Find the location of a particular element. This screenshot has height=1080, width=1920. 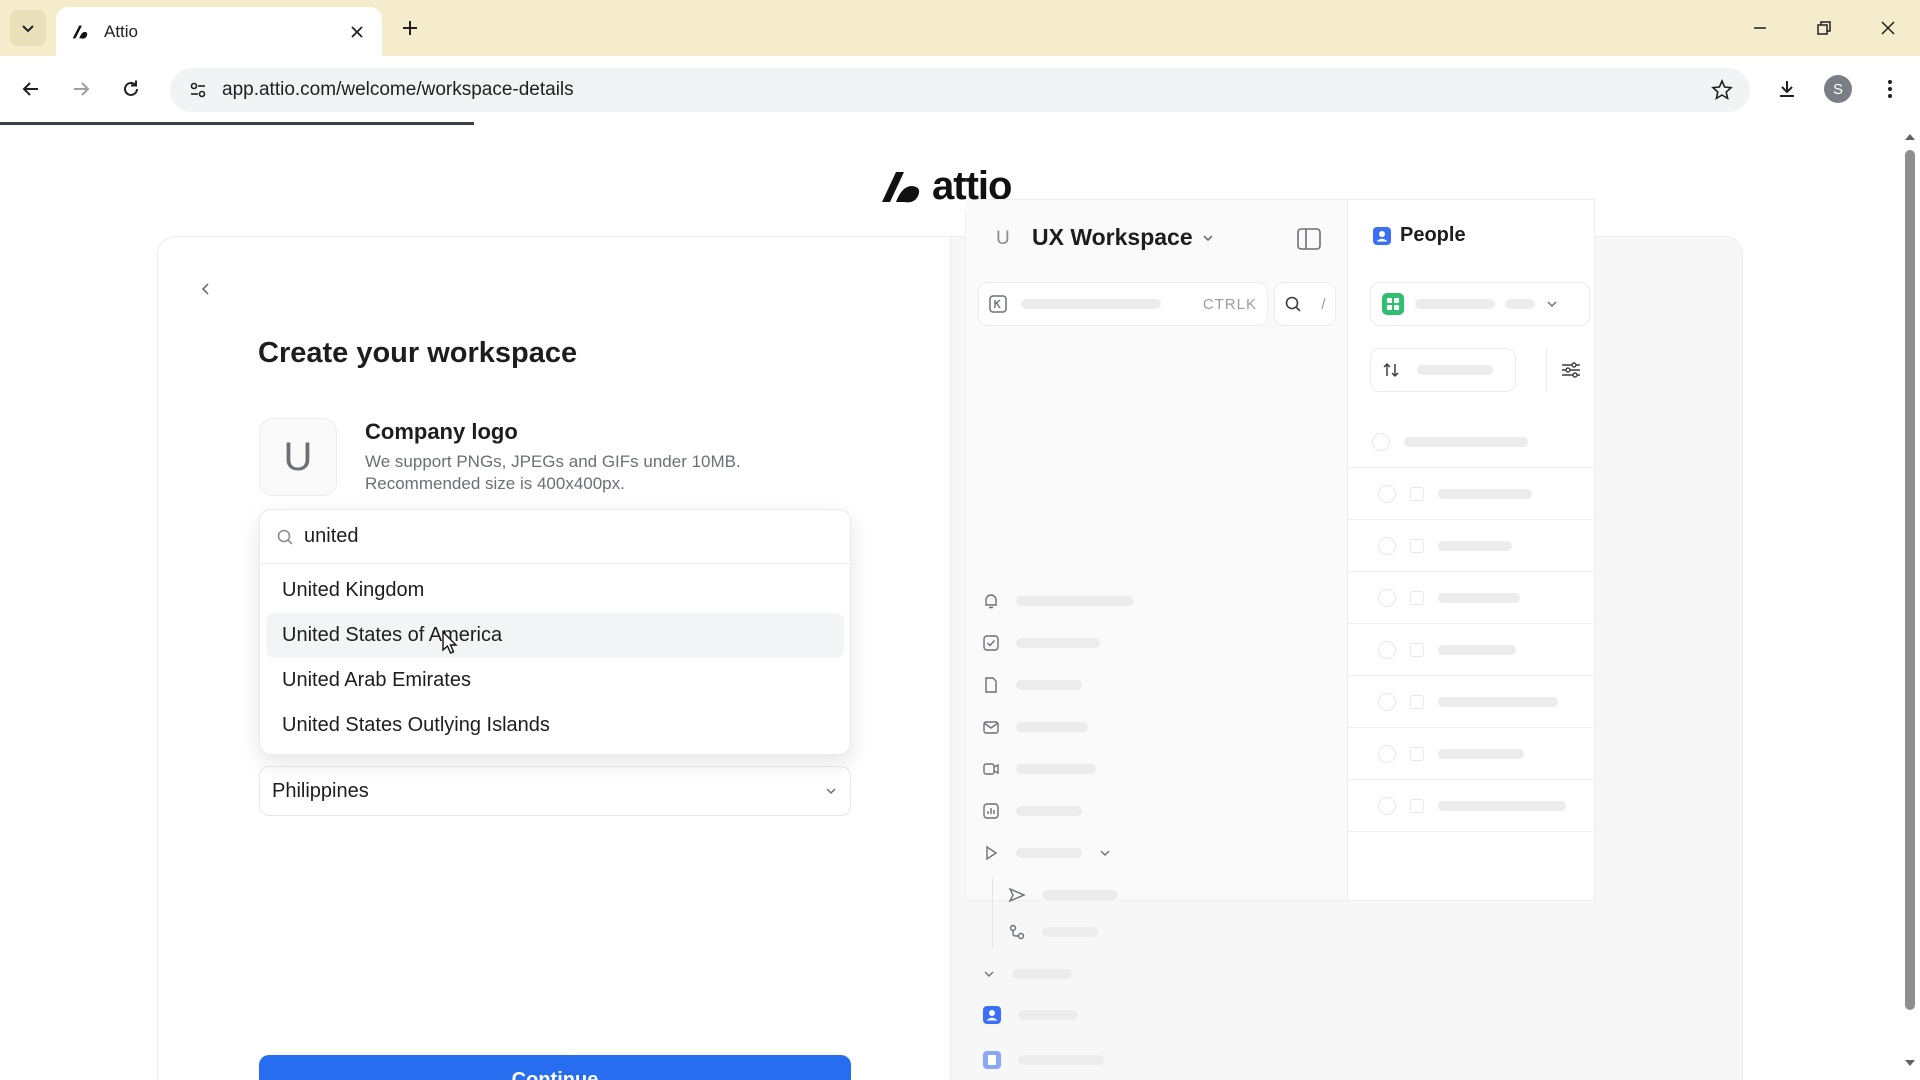

preview-workspace-name: UX Workspace is located at coordinates (1112, 237).